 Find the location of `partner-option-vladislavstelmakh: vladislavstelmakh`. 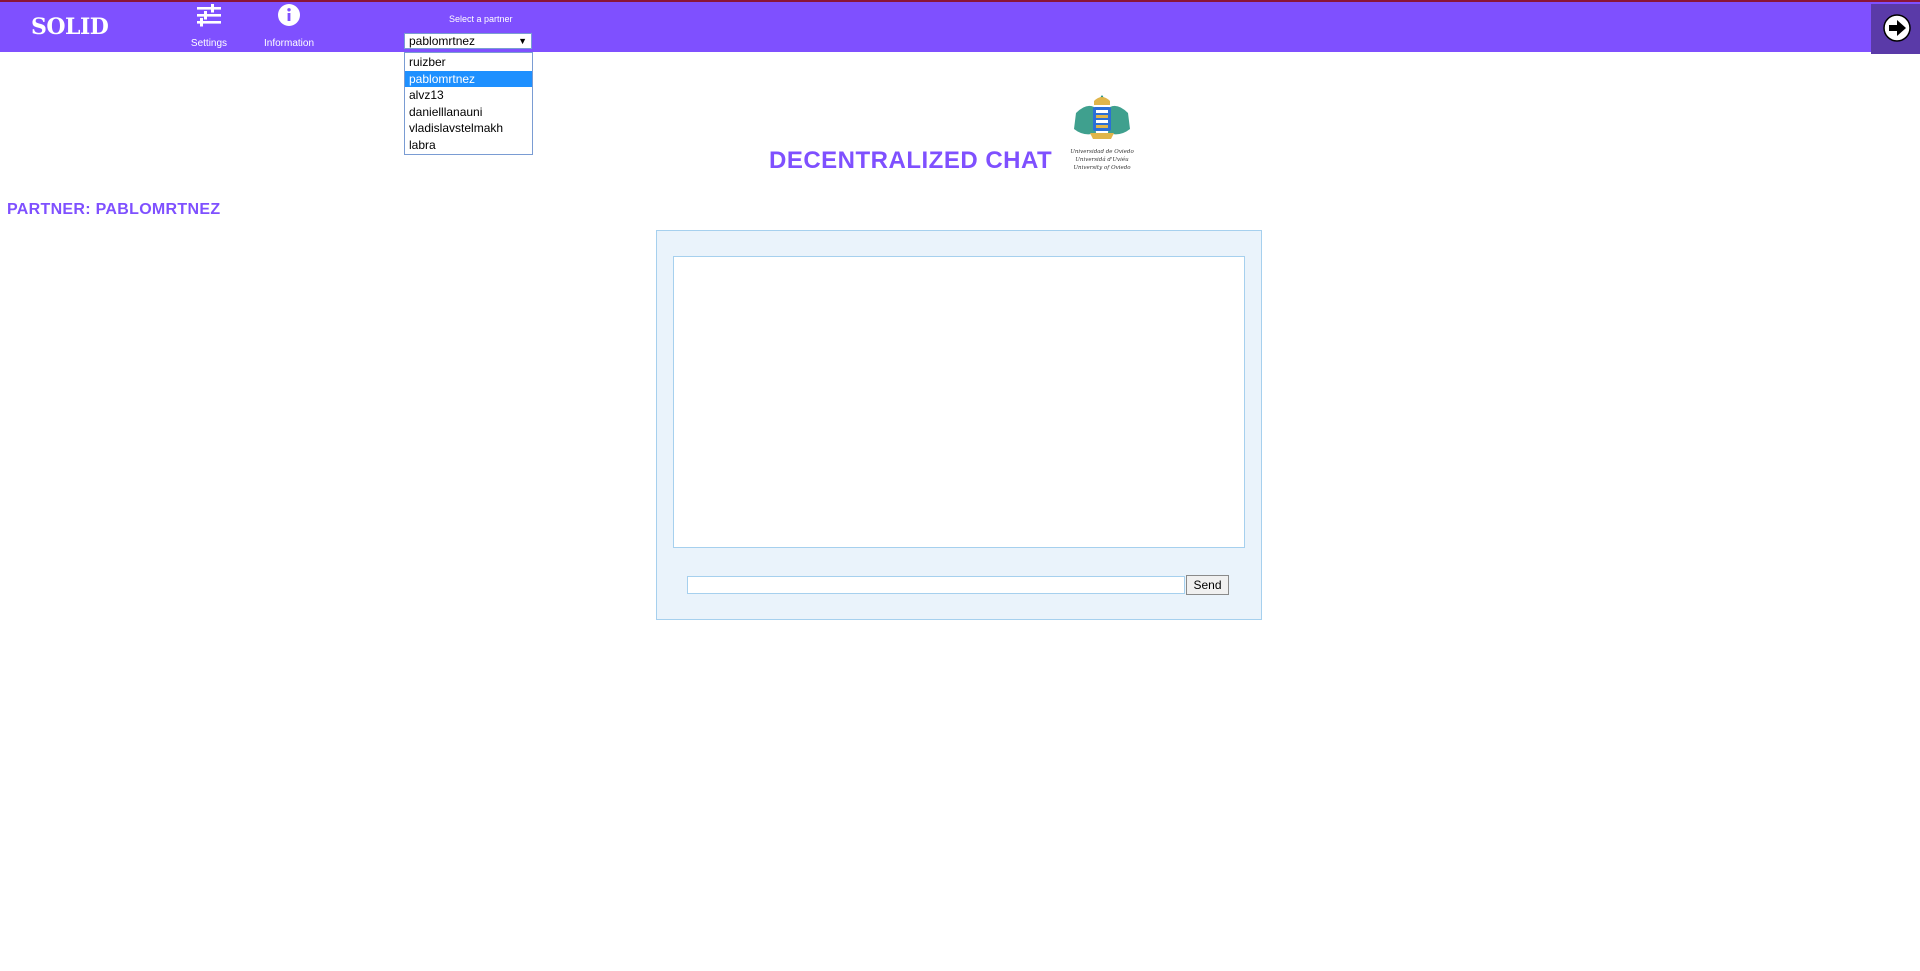

partner-option-vladislavstelmakh: vladislavstelmakh is located at coordinates (468, 128).